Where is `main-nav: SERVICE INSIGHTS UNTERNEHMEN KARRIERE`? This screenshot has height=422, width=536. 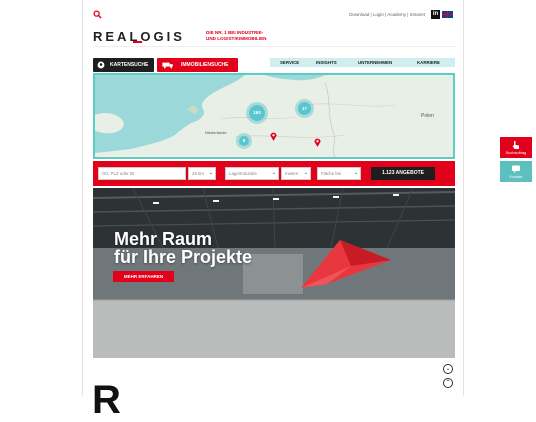 main-nav: SERVICE INSIGHTS UNTERNEHMEN KARRIERE is located at coordinates (362, 62).